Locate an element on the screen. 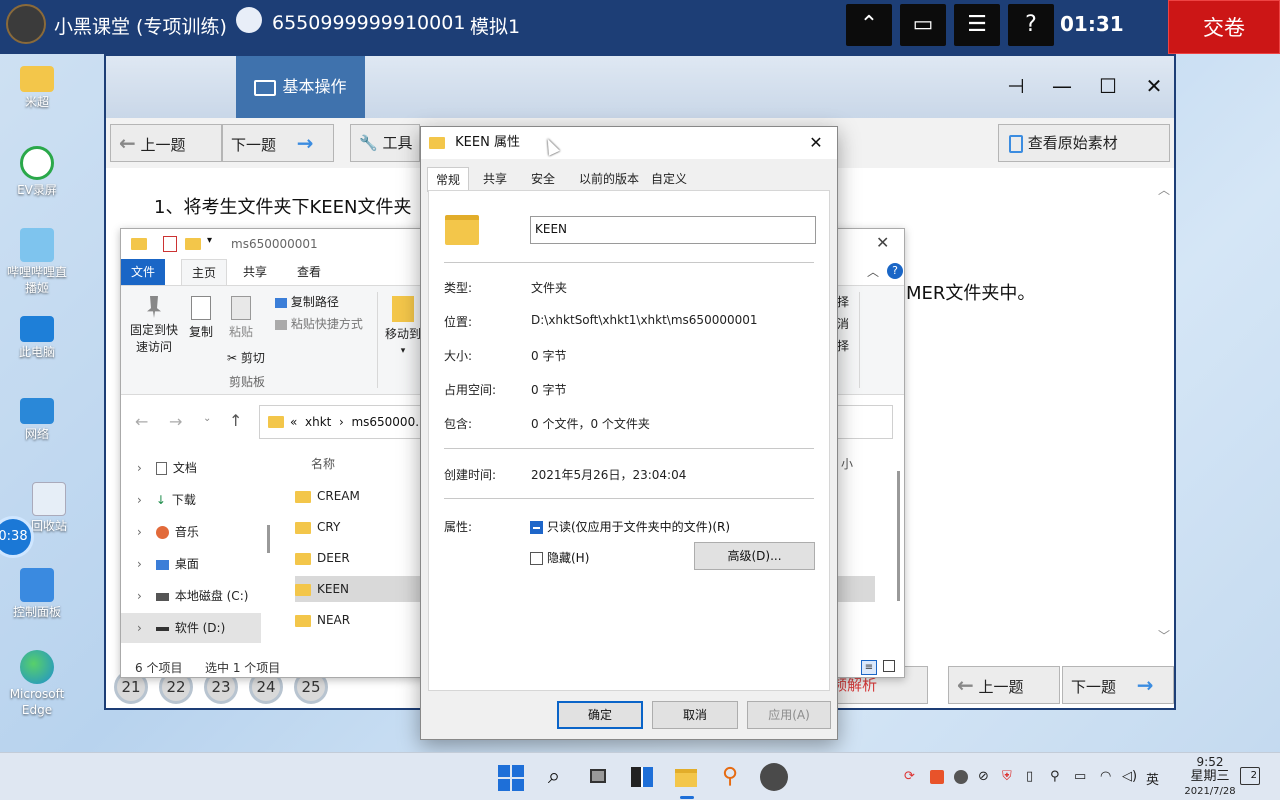 The height and width of the screenshot is (800, 1280). breadcrumb-overflow: « is located at coordinates (293, 422).